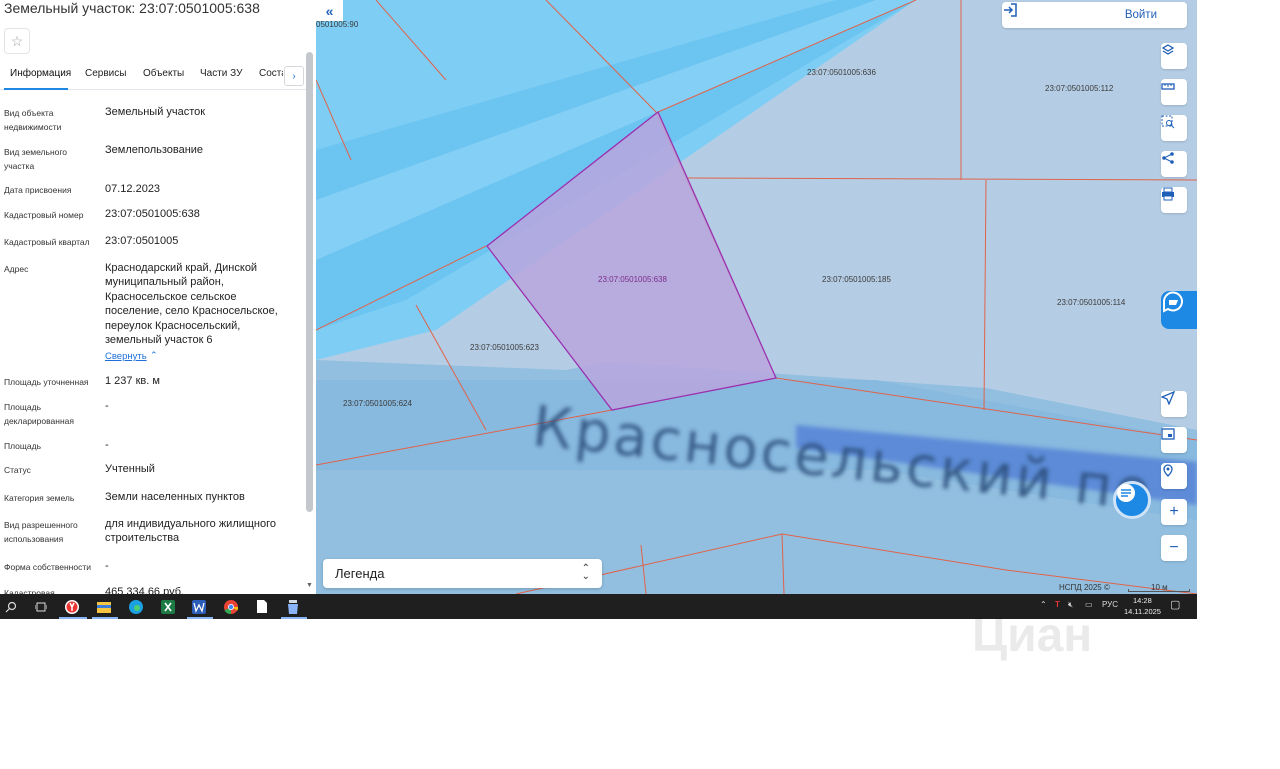 The image size is (1280, 769). Describe the element at coordinates (1140, 15) in the screenshot. I see `login-label: Войти` at that location.